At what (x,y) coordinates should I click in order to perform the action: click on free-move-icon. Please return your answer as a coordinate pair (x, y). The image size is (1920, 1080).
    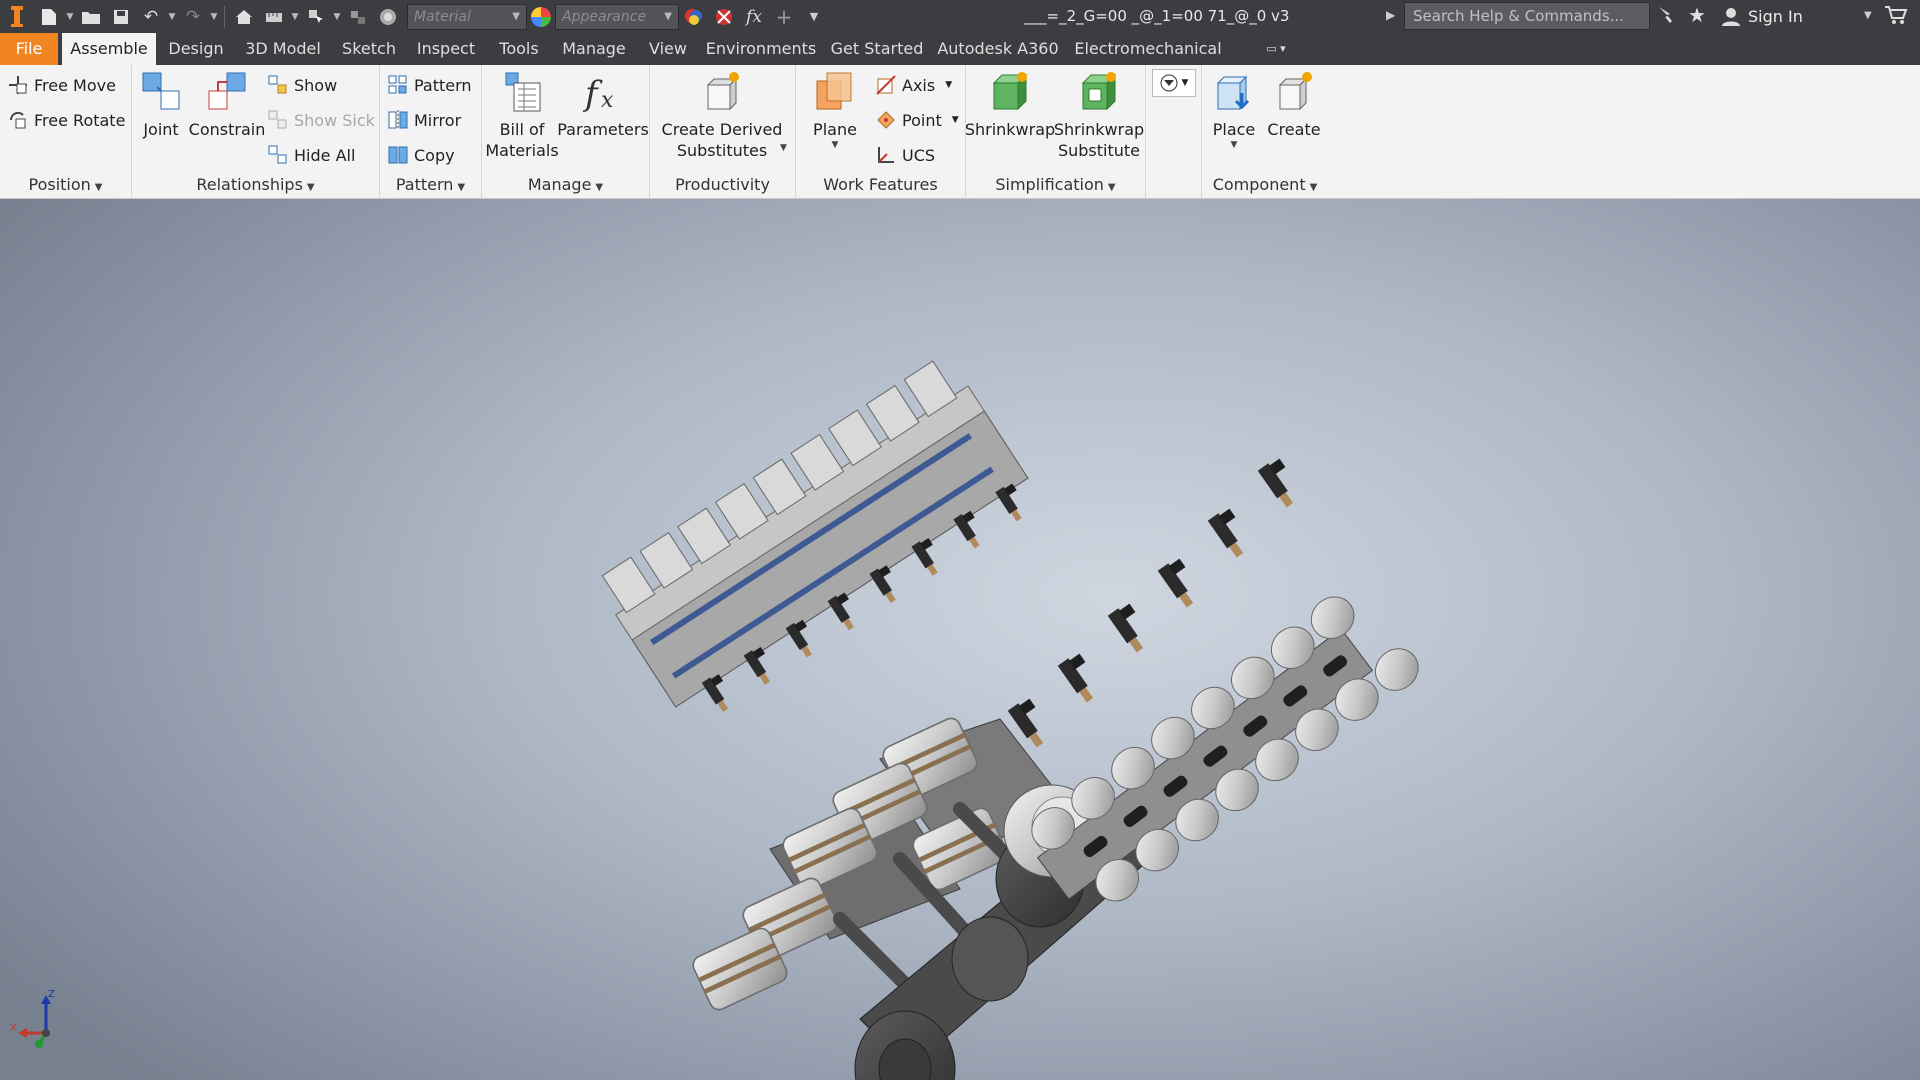
    Looking at the image, I should click on (18, 85).